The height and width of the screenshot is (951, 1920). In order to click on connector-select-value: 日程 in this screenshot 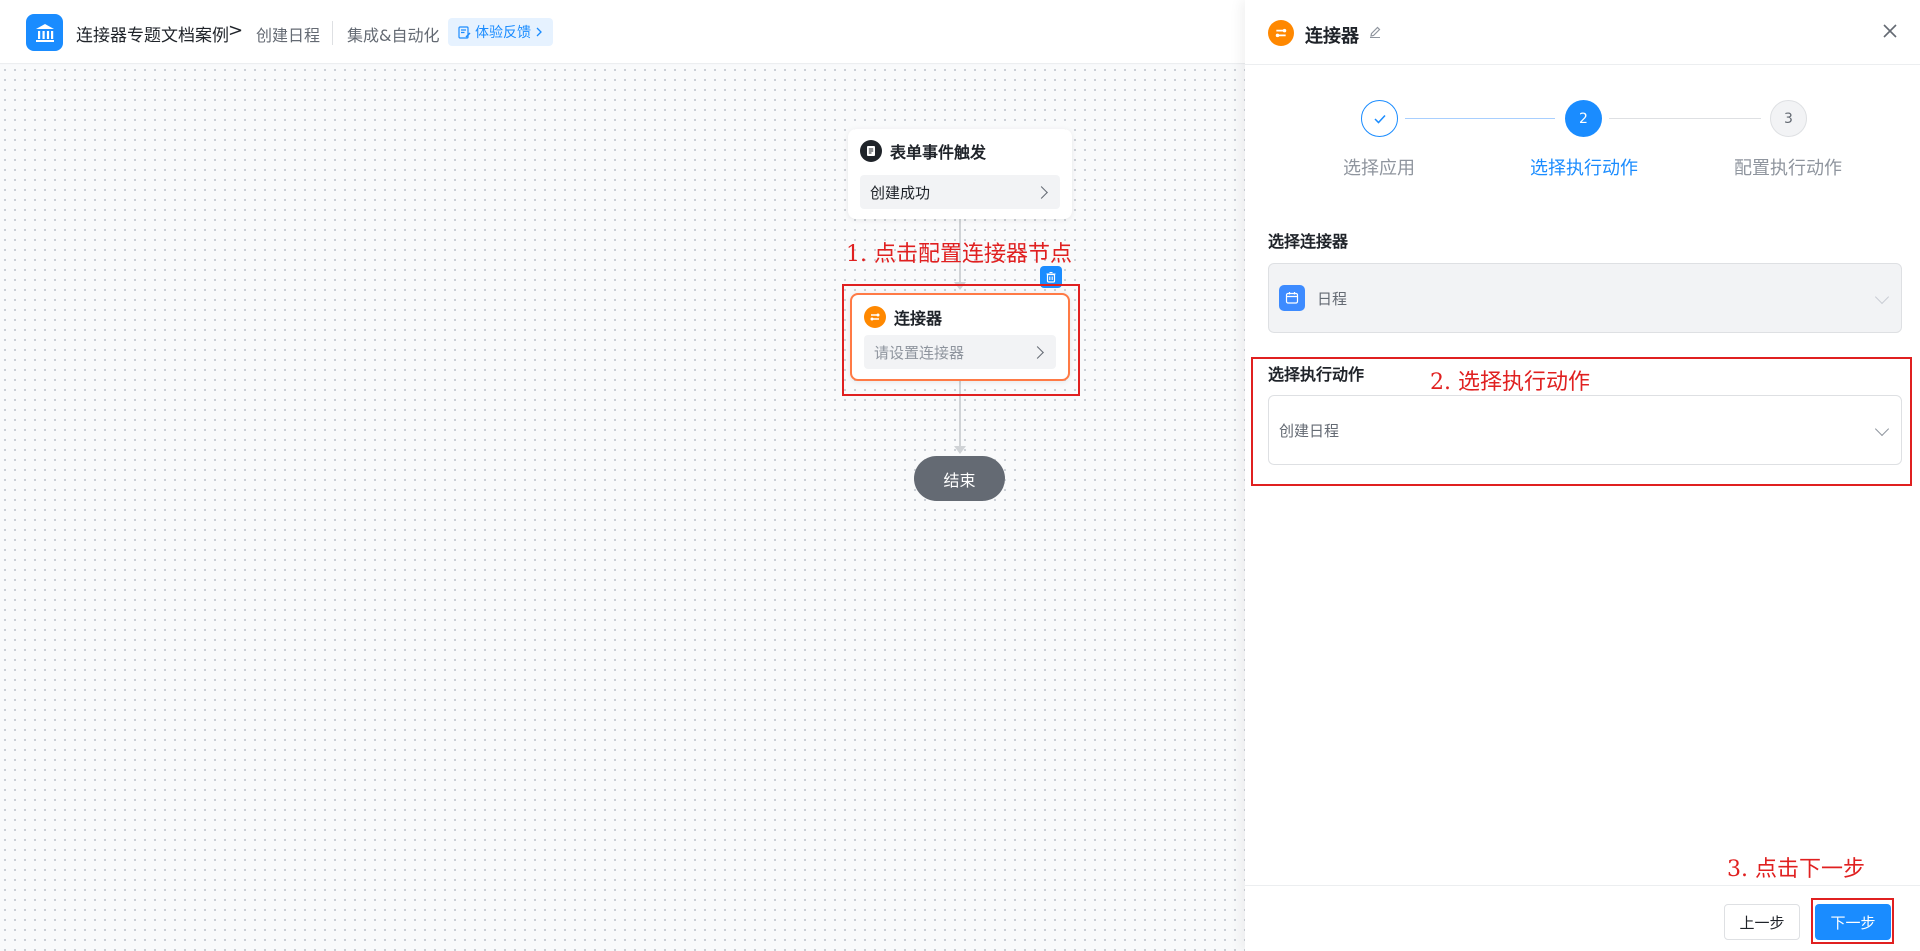, I will do `click(1332, 298)`.